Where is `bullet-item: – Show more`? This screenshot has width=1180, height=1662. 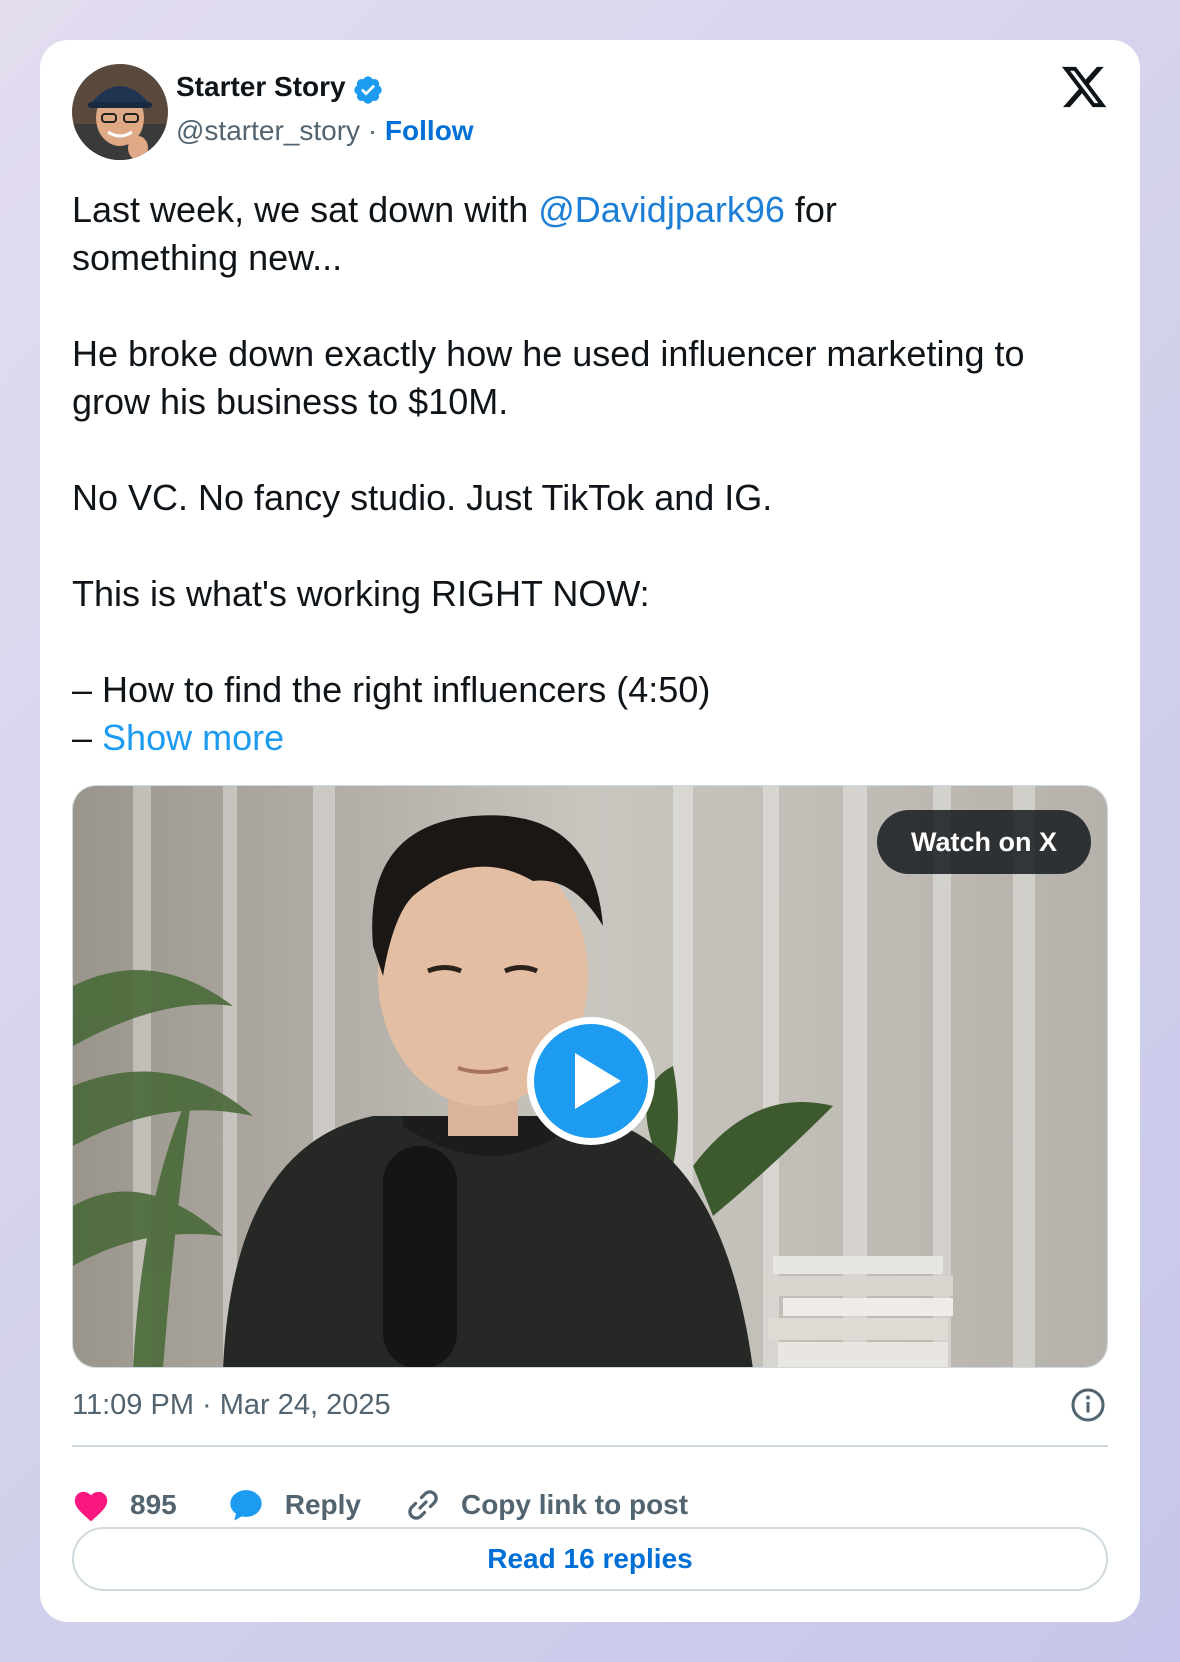
bullet-item: – Show more is located at coordinates (592, 738).